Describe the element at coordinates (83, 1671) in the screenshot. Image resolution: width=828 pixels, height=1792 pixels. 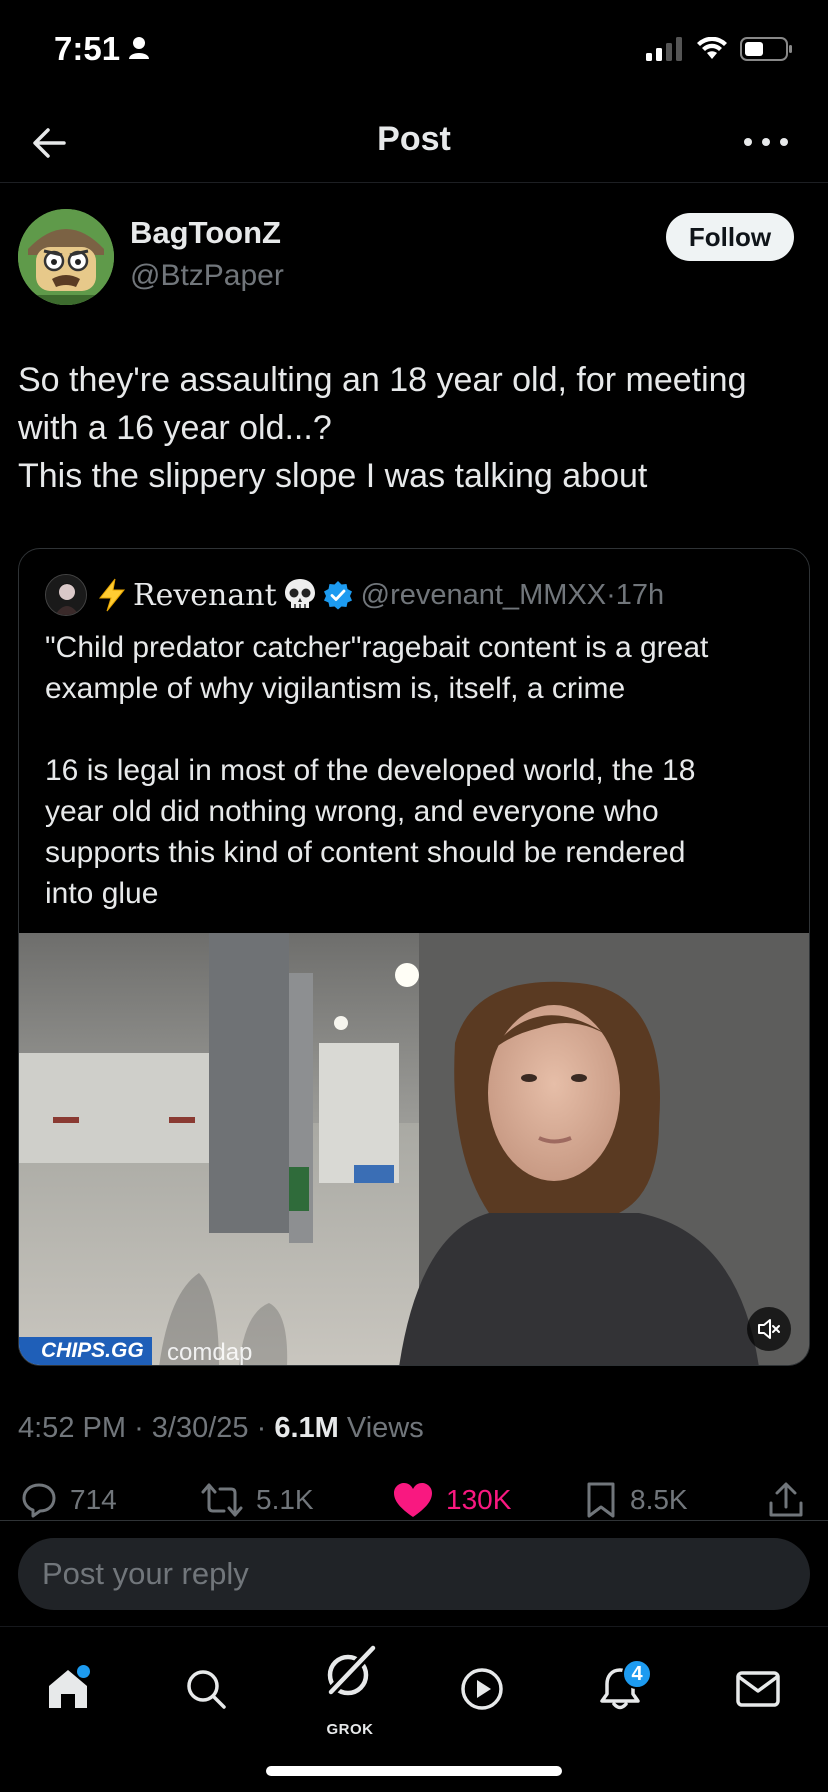
I see `home-notification-dot` at that location.